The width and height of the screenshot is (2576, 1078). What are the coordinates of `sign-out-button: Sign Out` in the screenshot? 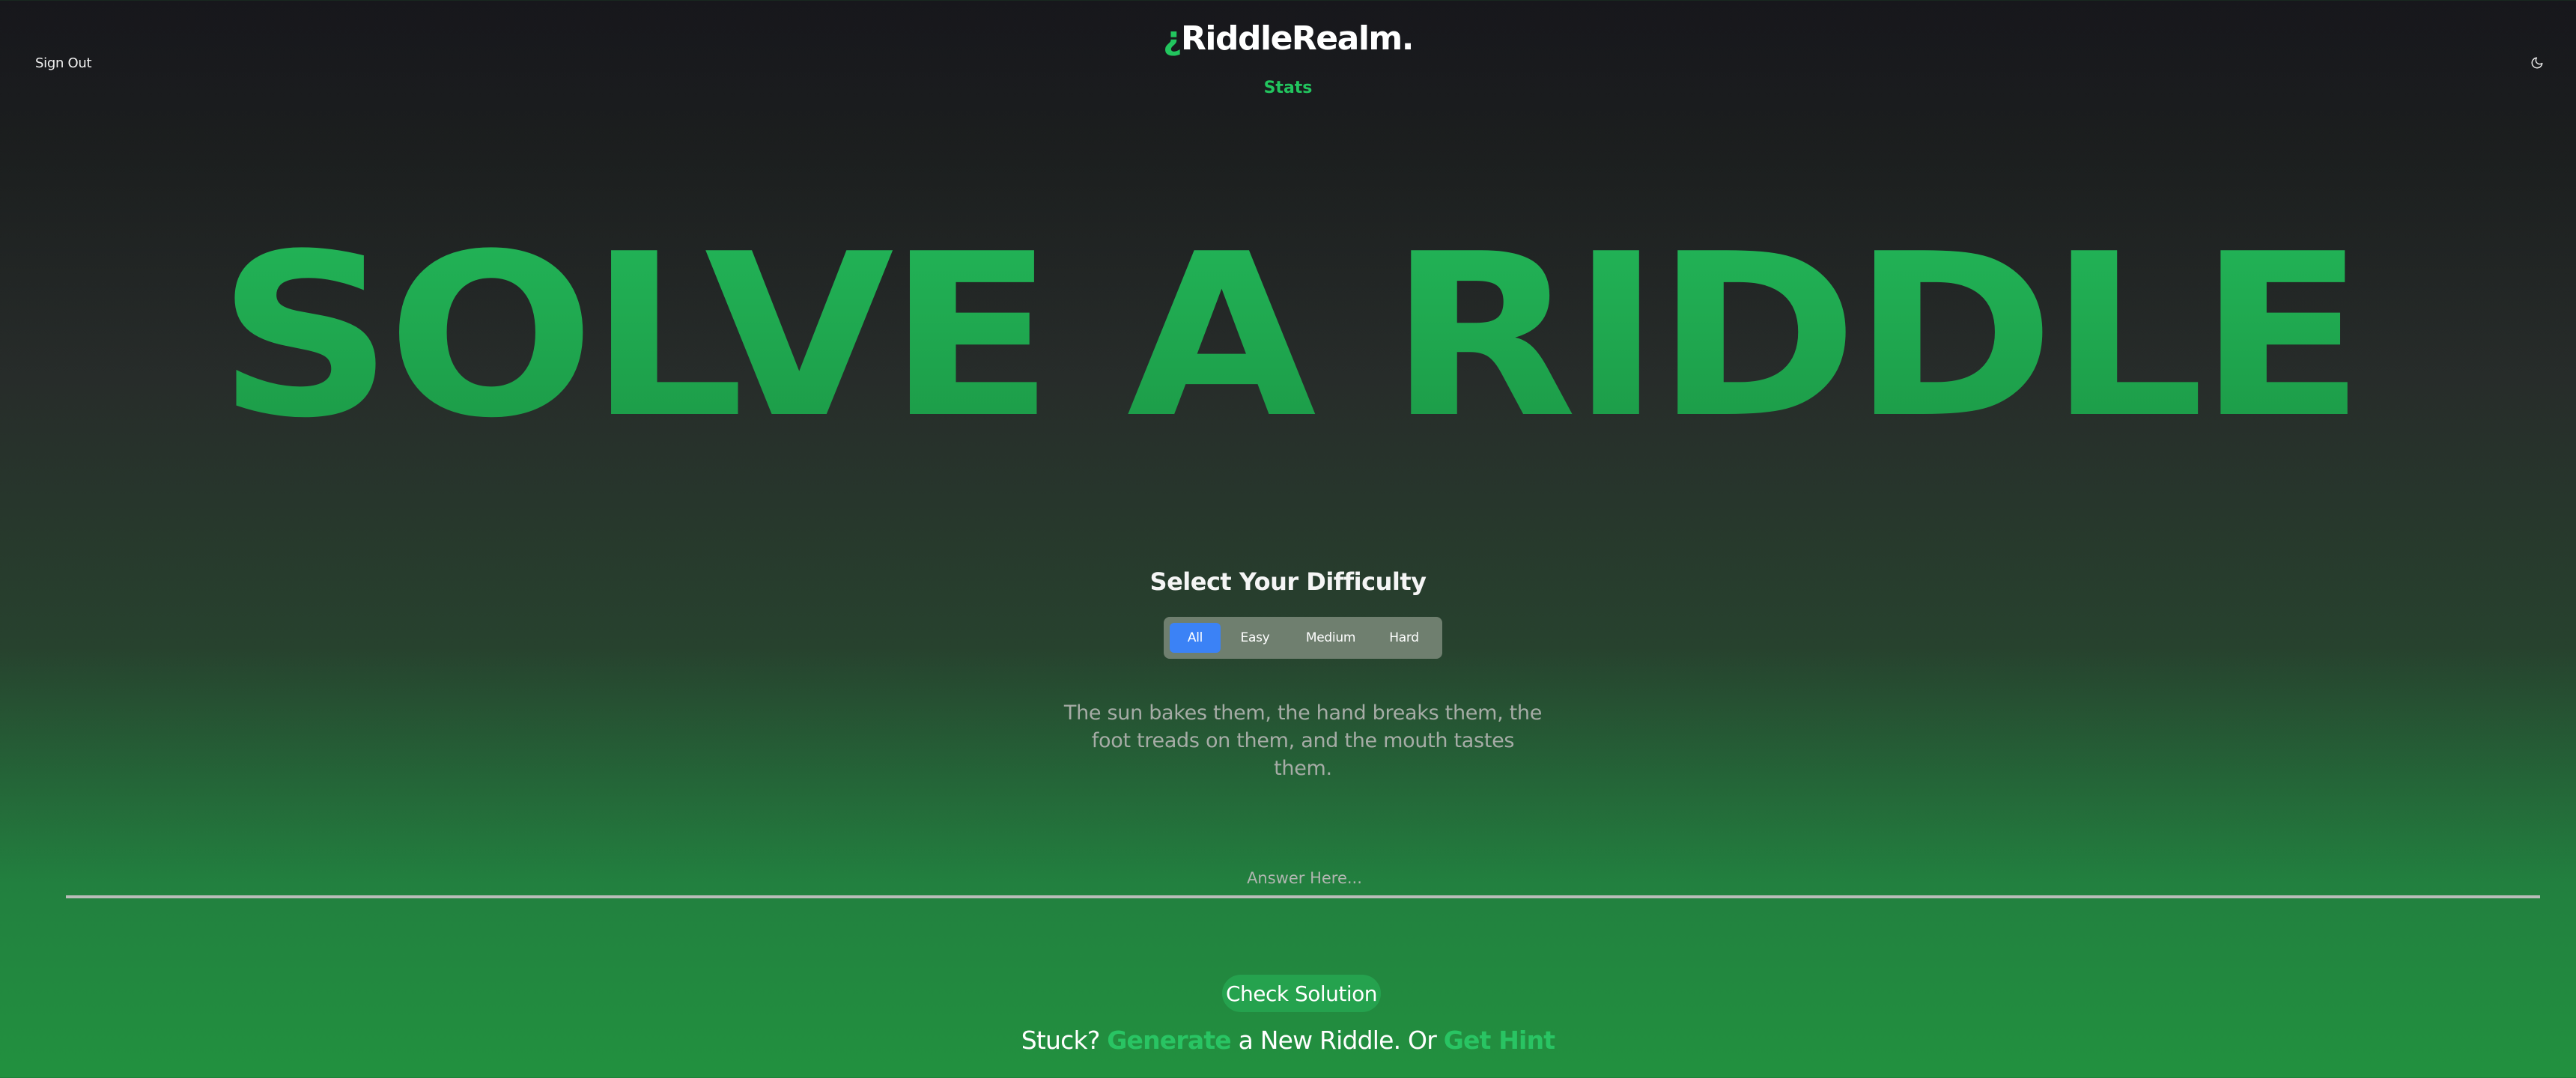 It's located at (63, 63).